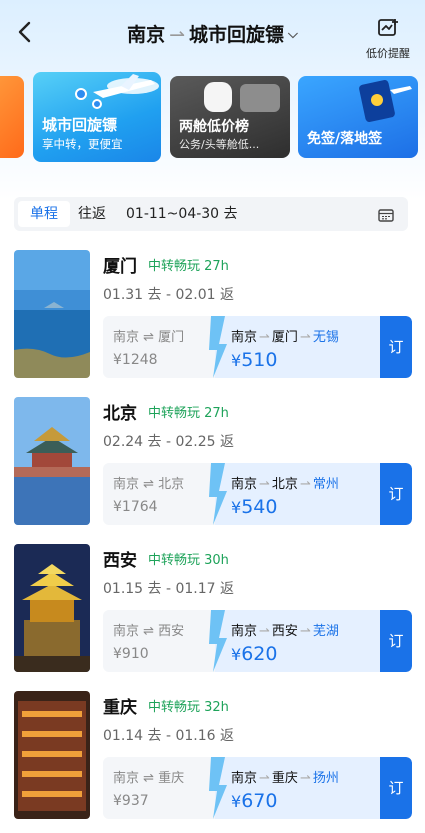  I want to click on cabin-seat-illustration, so click(242, 97).